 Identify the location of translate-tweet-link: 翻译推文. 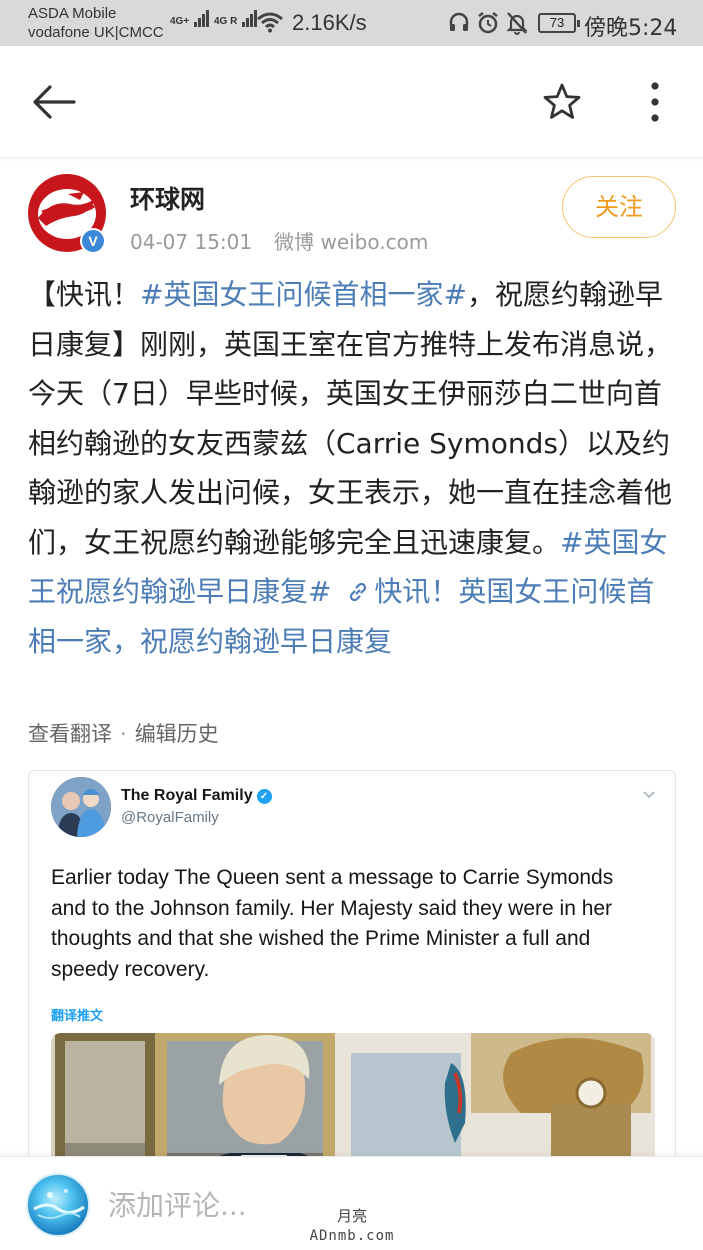
(77, 1016).